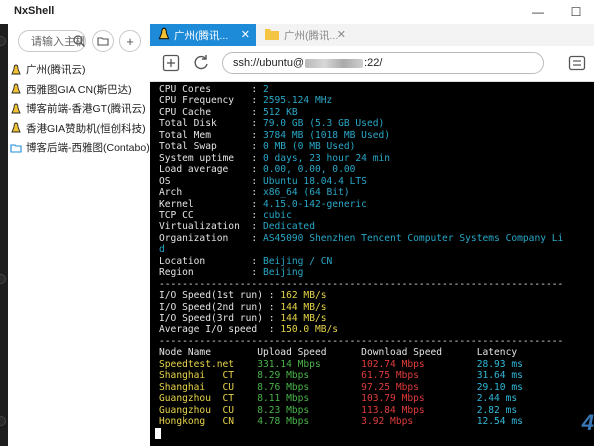 The width and height of the screenshot is (594, 446). I want to click on new-tab-button, so click(171, 63).